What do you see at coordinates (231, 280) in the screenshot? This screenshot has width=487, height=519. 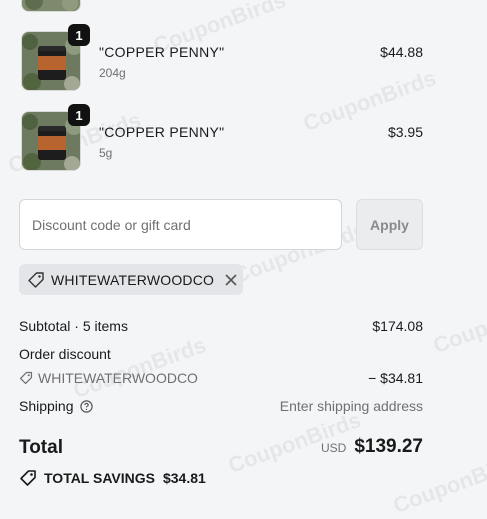 I see `close-icon` at bounding box center [231, 280].